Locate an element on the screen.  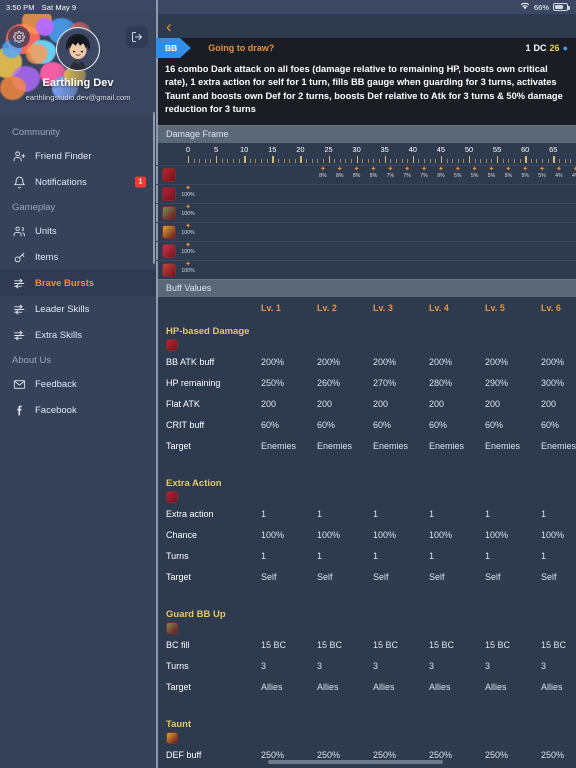
sidebar-scrollbar is located at coordinates (153, 188).